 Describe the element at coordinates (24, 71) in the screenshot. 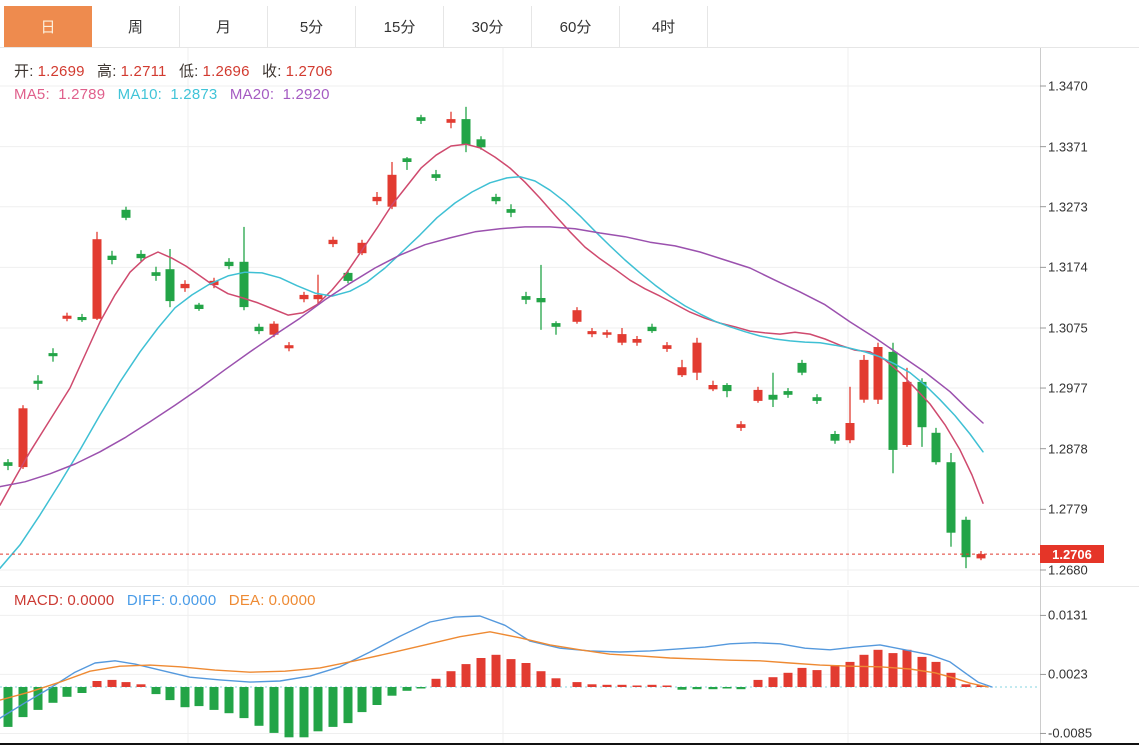

I see `open-label: 开:` at that location.